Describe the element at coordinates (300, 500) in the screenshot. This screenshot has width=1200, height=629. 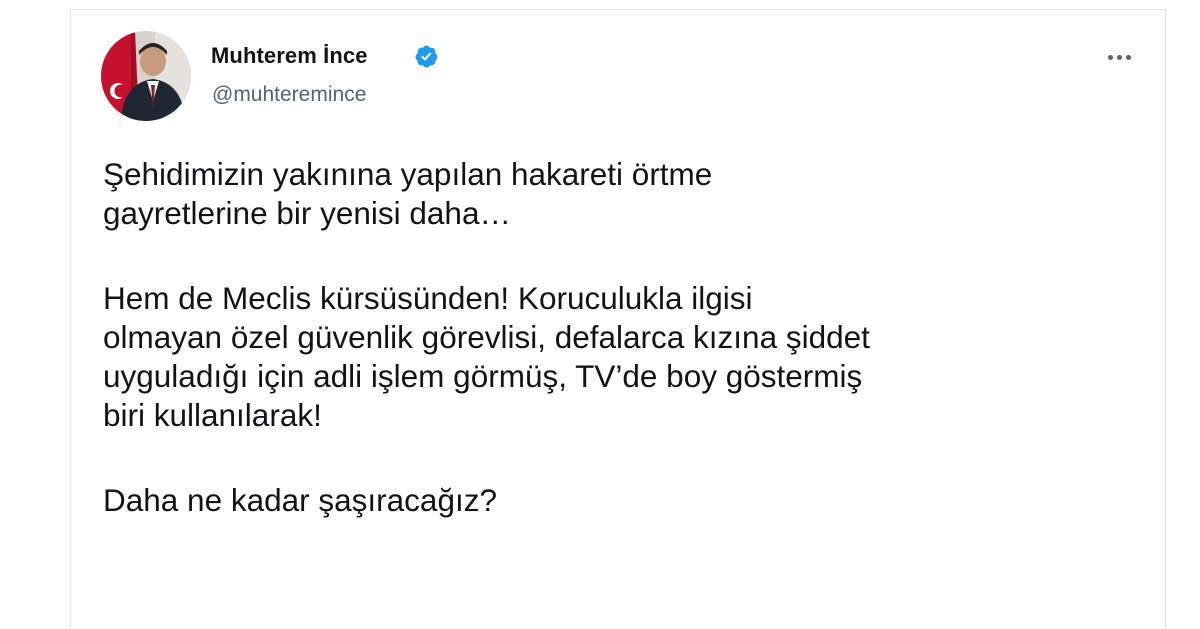
I see `tweet-line: Daha ne kadar şaşıracağız?` at that location.